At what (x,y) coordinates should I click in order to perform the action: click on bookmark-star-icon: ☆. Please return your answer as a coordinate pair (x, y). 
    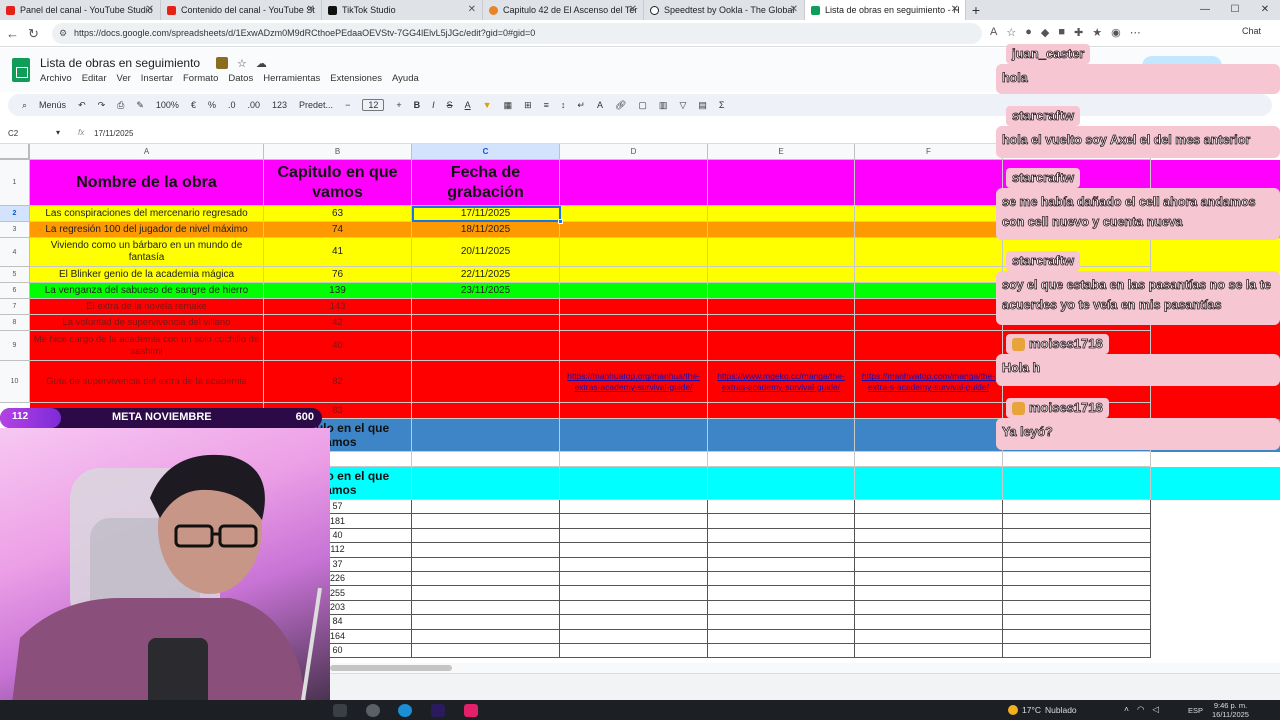
    Looking at the image, I should click on (1011, 32).